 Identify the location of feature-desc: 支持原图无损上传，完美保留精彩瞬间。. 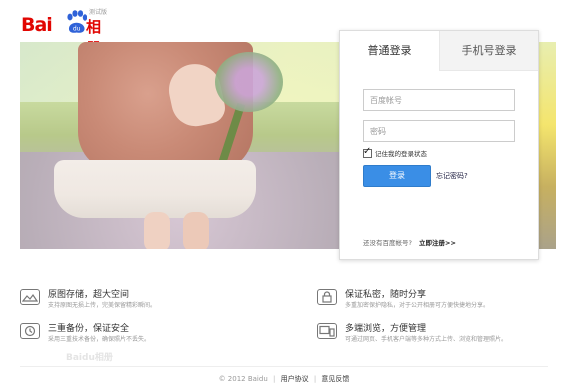
(102, 305).